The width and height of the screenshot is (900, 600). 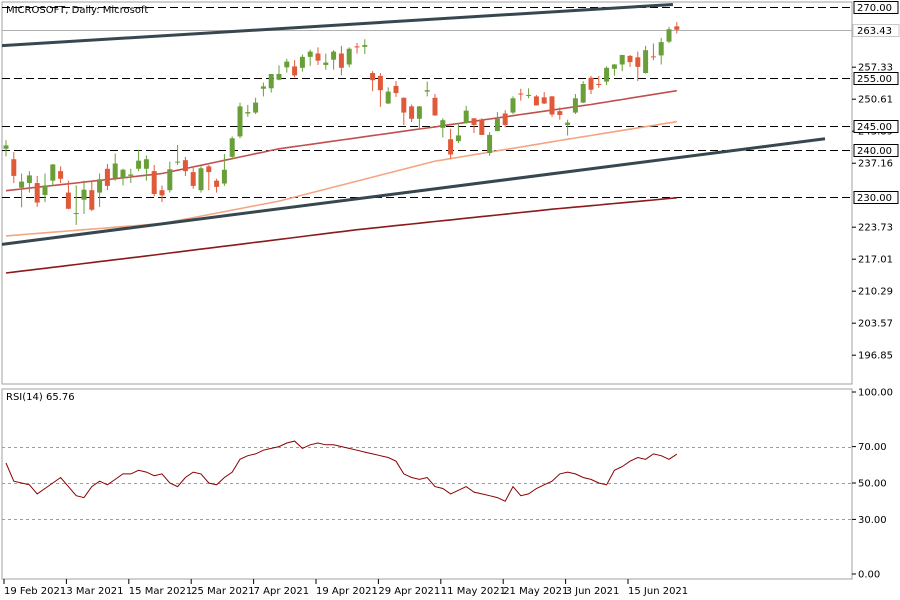 What do you see at coordinates (875, 260) in the screenshot?
I see `price-axis-label: 217.01` at bounding box center [875, 260].